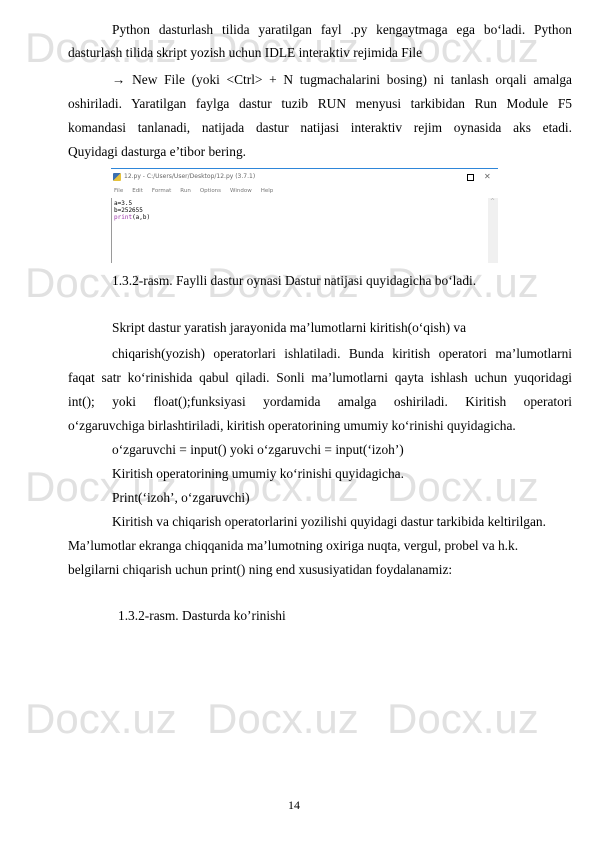 The height and width of the screenshot is (842, 595). What do you see at coordinates (487, 177) in the screenshot?
I see `close-icon: ✕` at bounding box center [487, 177].